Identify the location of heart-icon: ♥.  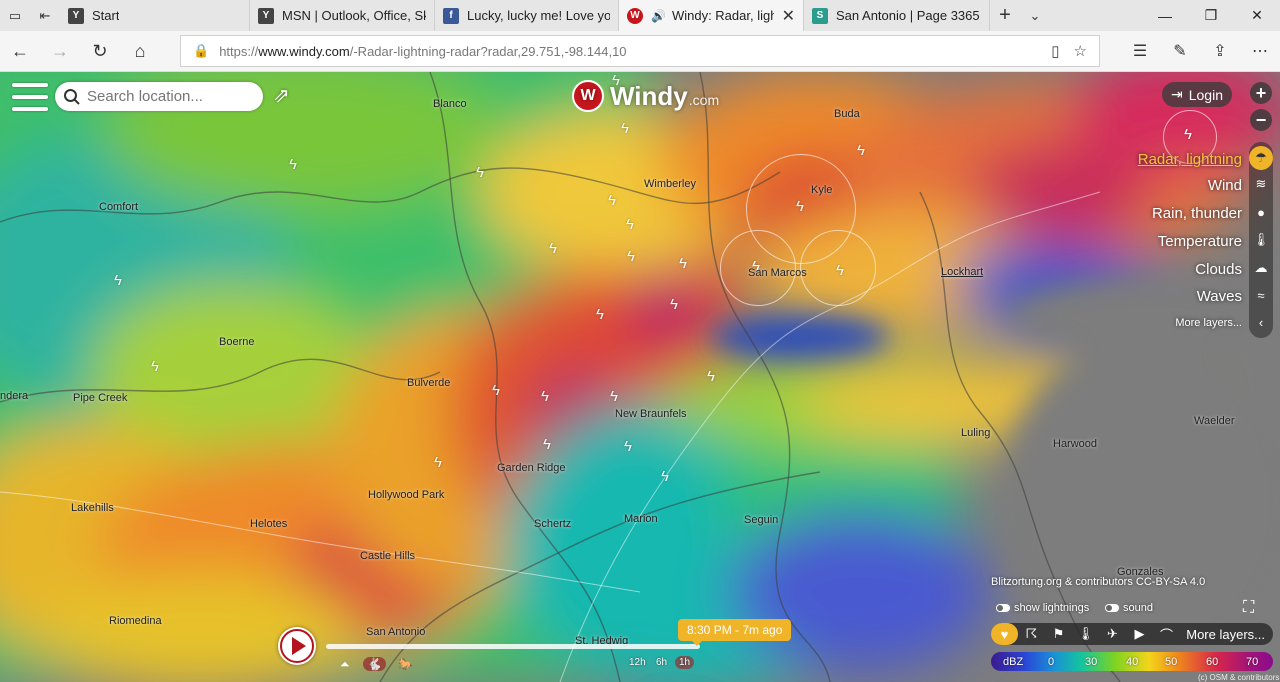
(1004, 634).